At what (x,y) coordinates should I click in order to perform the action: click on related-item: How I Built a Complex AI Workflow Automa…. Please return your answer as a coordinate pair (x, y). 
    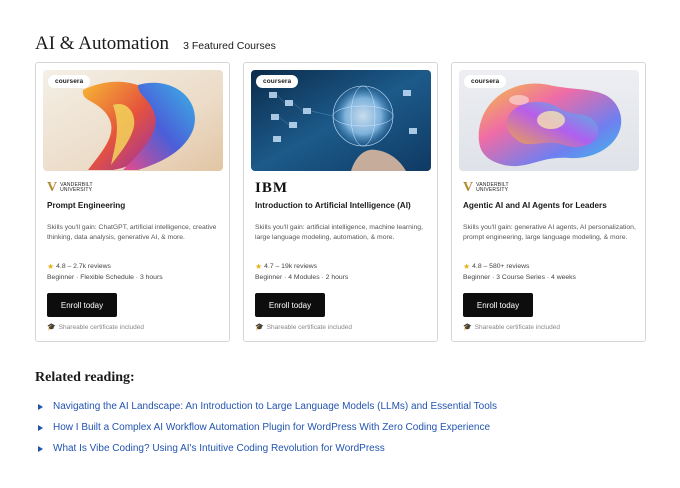
    Looking at the image, I should click on (267, 427).